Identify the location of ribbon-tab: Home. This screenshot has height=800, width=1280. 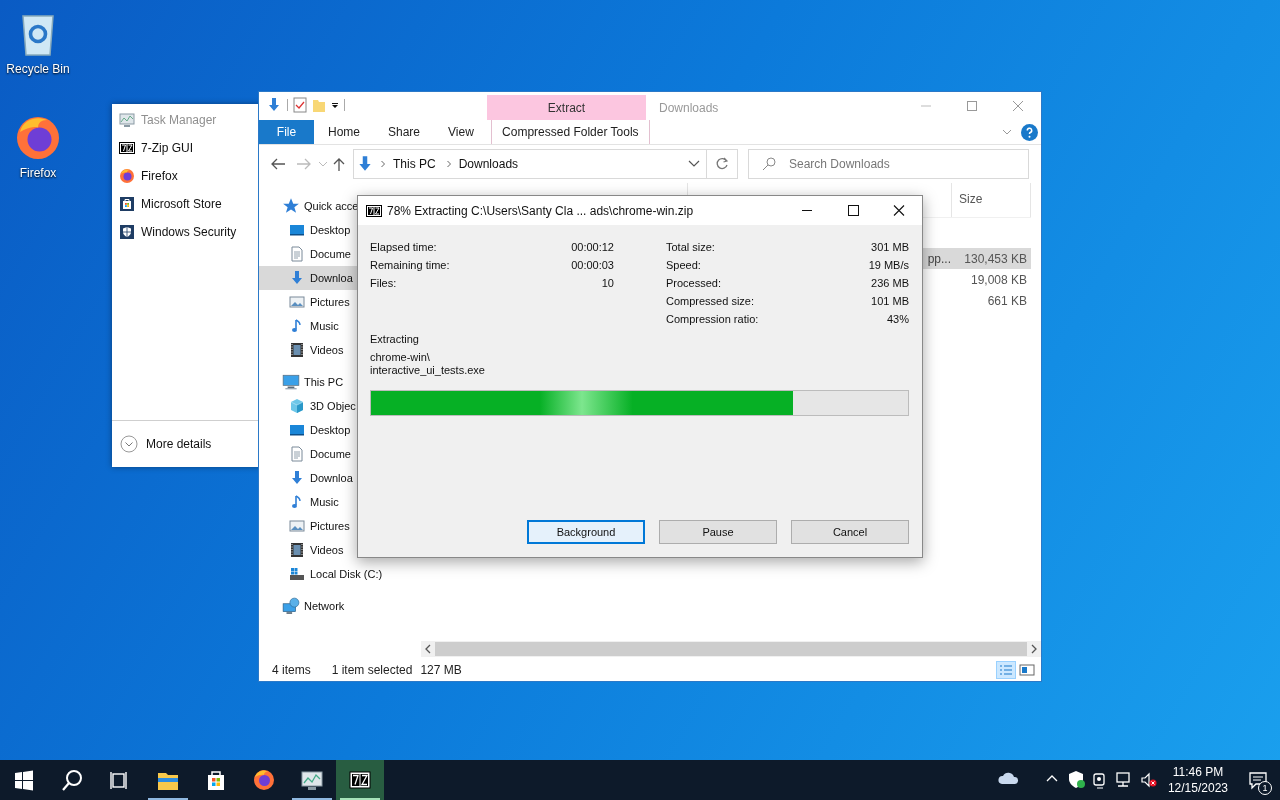
(344, 132).